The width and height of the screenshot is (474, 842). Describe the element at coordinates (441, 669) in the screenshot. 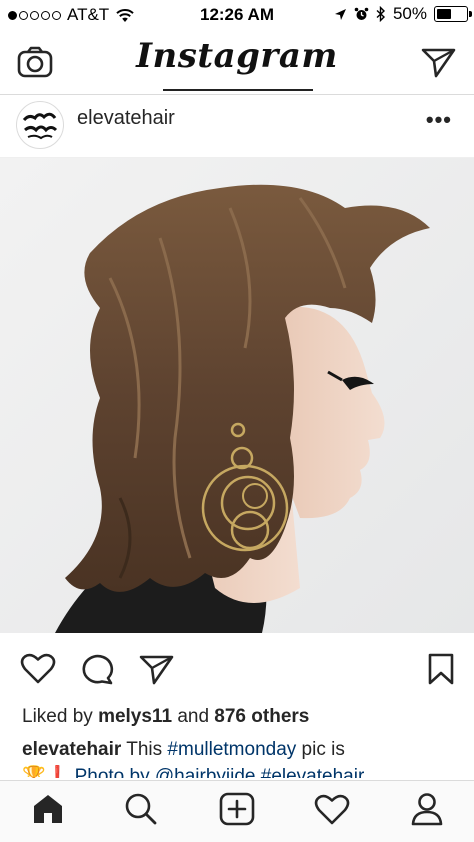

I see `bookmark-icon` at that location.